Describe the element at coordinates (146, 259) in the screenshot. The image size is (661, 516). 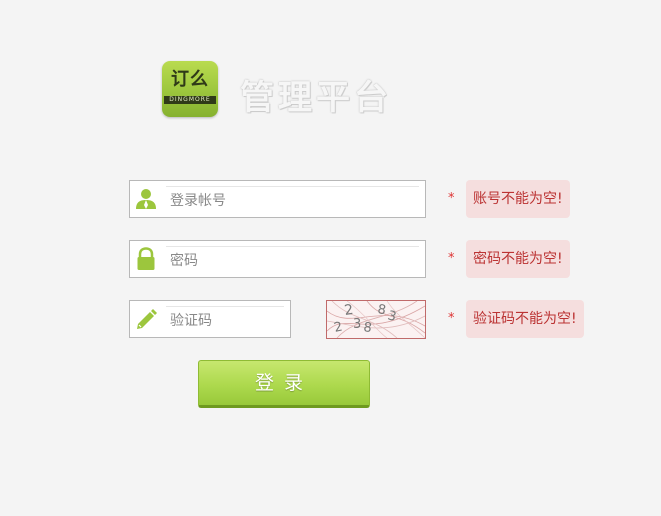
I see `lock-icon` at that location.